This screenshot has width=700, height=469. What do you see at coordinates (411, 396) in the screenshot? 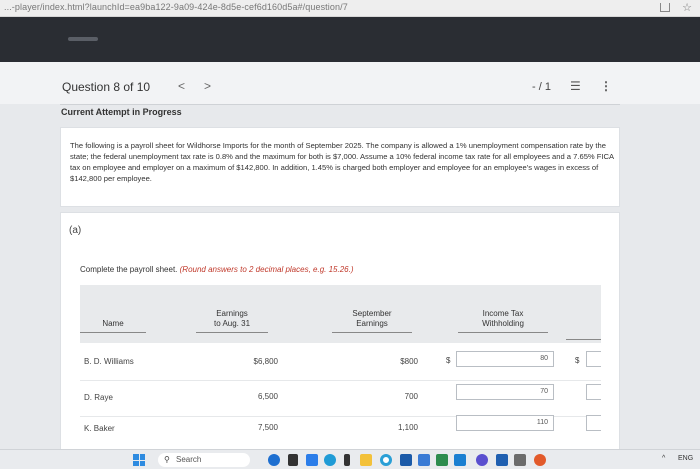
I see `september-earnings: 700` at bounding box center [411, 396].